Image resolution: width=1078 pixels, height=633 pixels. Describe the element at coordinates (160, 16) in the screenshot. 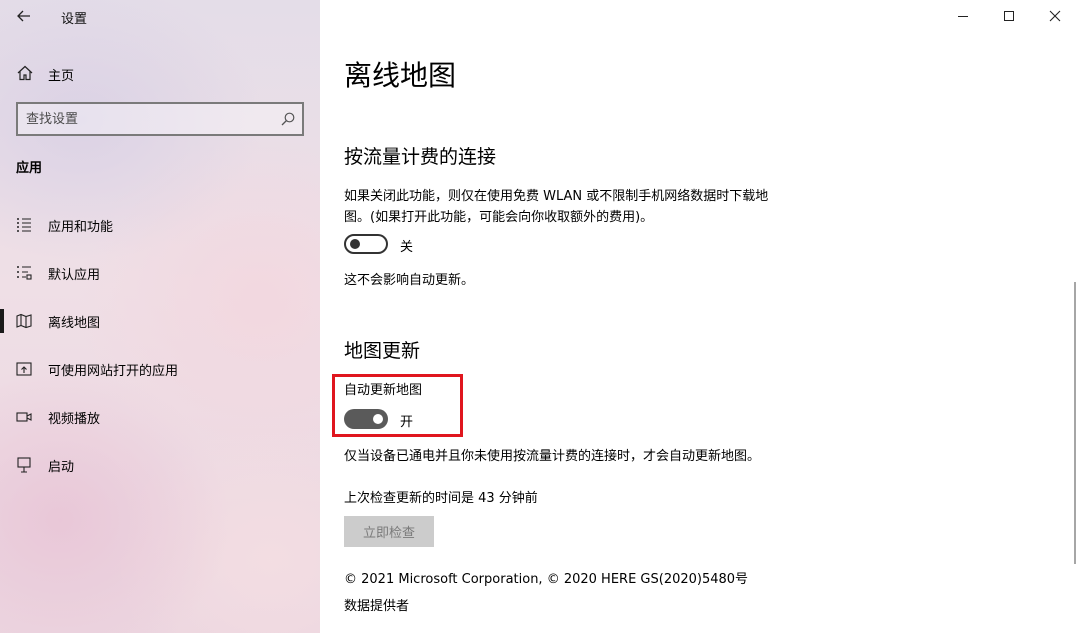

I see `title-bar: 设置` at that location.